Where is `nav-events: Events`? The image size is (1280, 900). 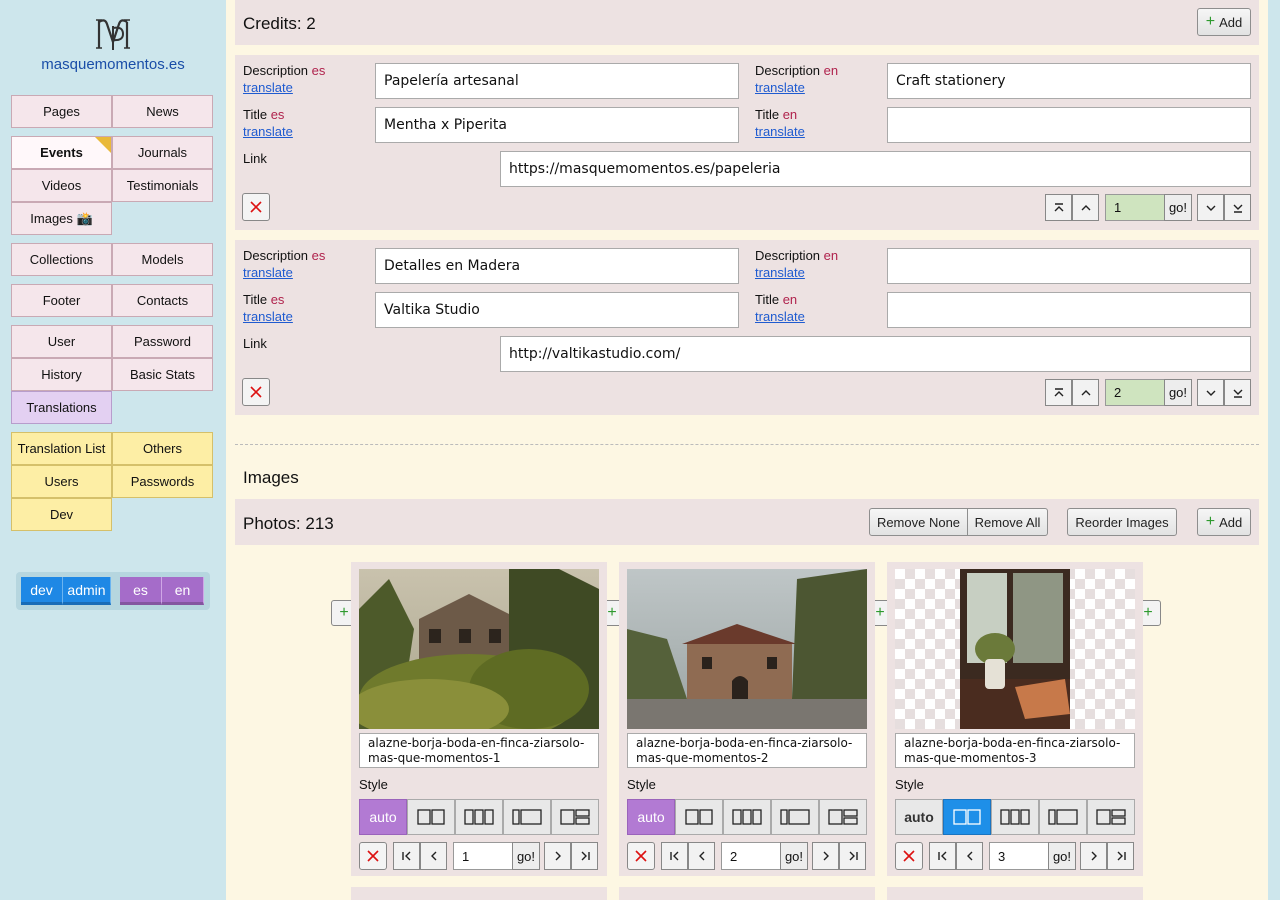 nav-events: Events is located at coordinates (61, 152).